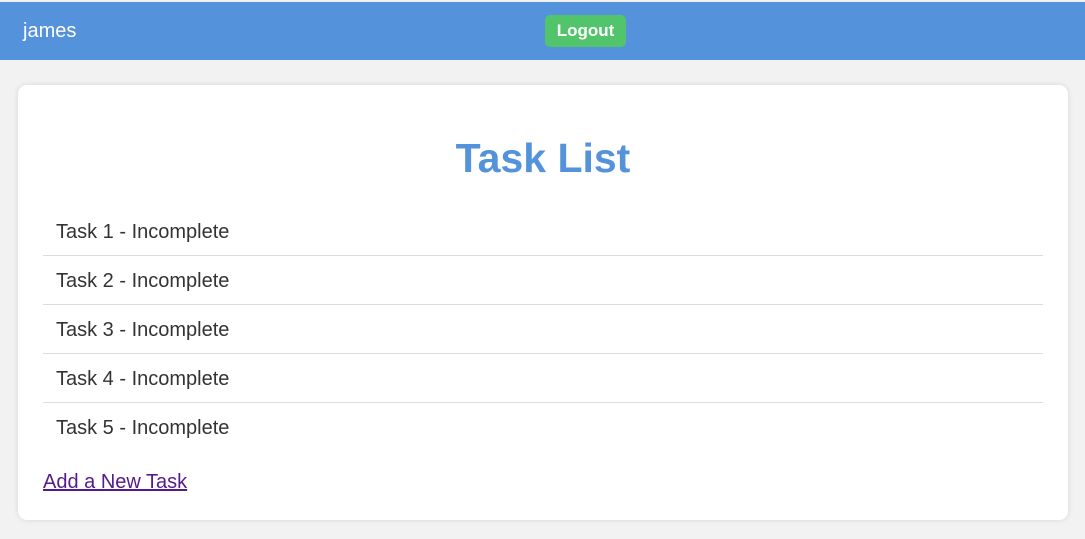  I want to click on task-item: Task 2 - Incomplete, so click(543, 280).